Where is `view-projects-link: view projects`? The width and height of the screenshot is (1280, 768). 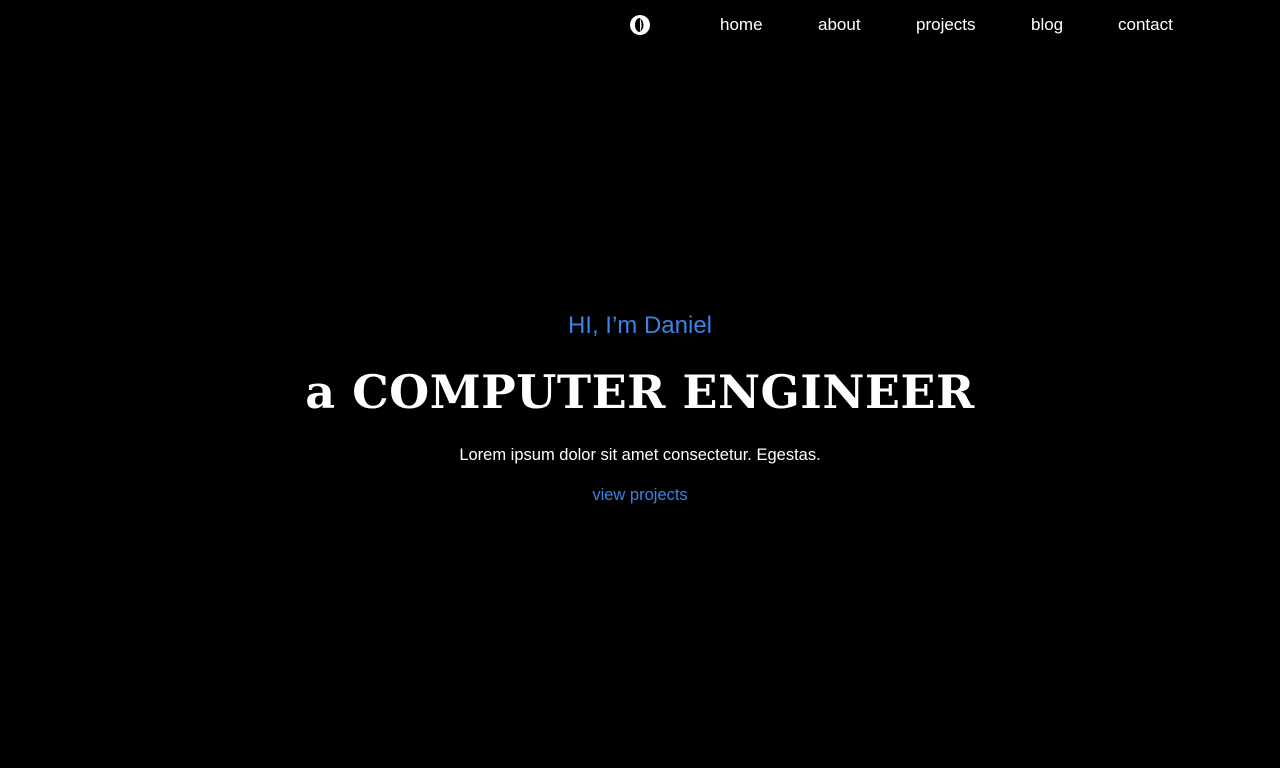
view-projects-link: view projects is located at coordinates (639, 495).